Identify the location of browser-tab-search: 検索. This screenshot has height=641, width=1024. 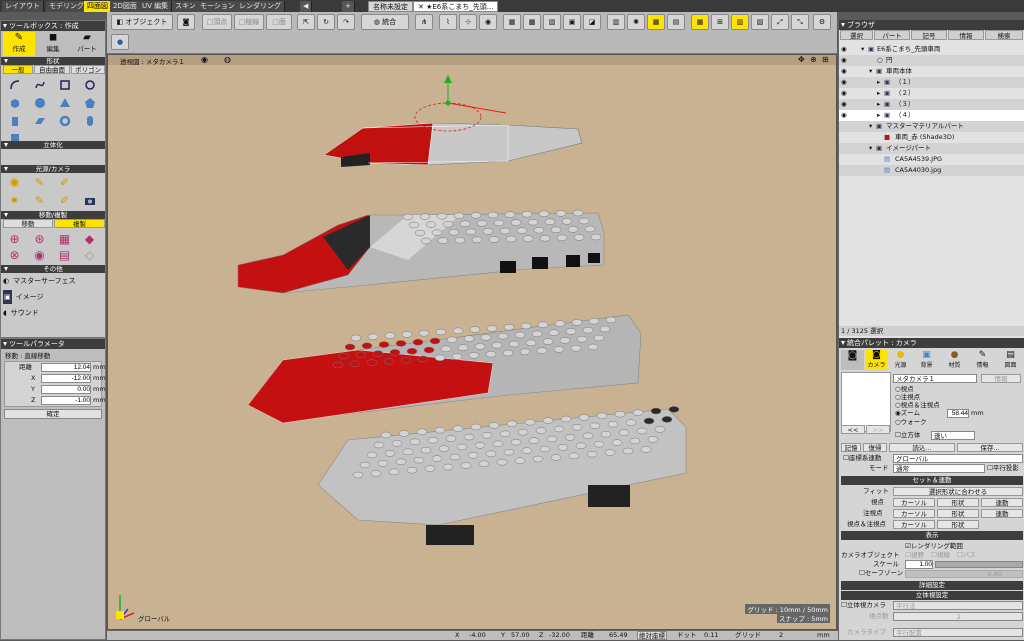
(1004, 35).